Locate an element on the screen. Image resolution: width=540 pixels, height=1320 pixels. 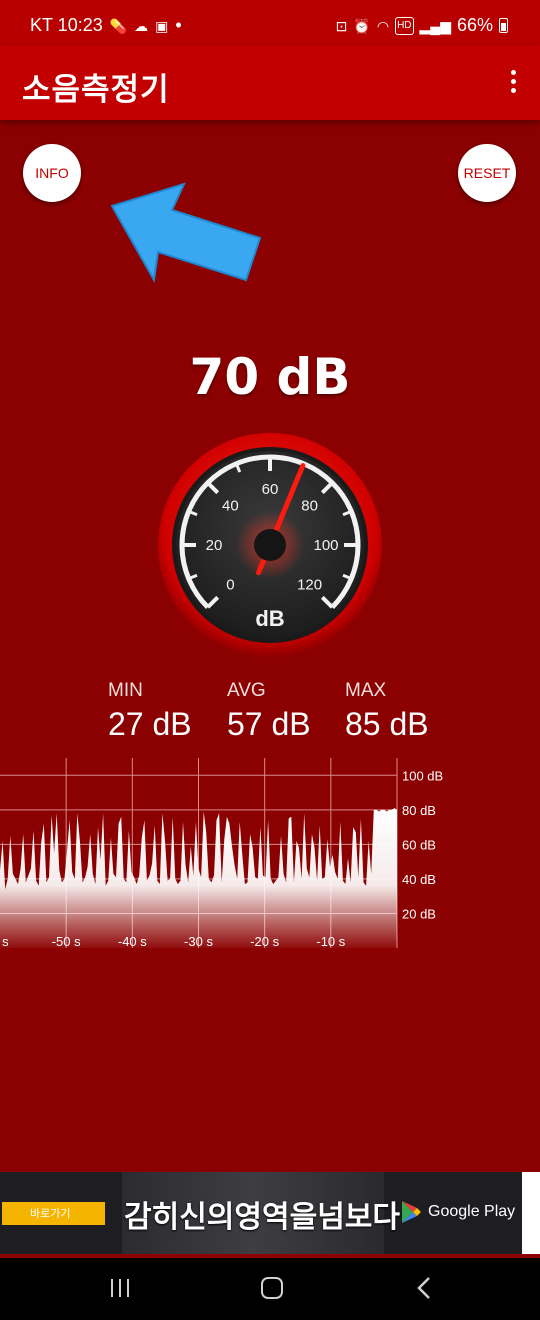
avg-stat: AVG 57 dB is located at coordinates (269, 711).